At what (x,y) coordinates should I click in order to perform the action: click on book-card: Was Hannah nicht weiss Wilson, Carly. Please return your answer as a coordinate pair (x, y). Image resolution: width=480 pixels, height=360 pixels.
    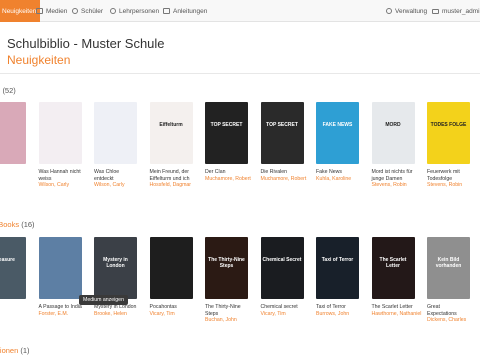
    Looking at the image, I should click on (60, 145).